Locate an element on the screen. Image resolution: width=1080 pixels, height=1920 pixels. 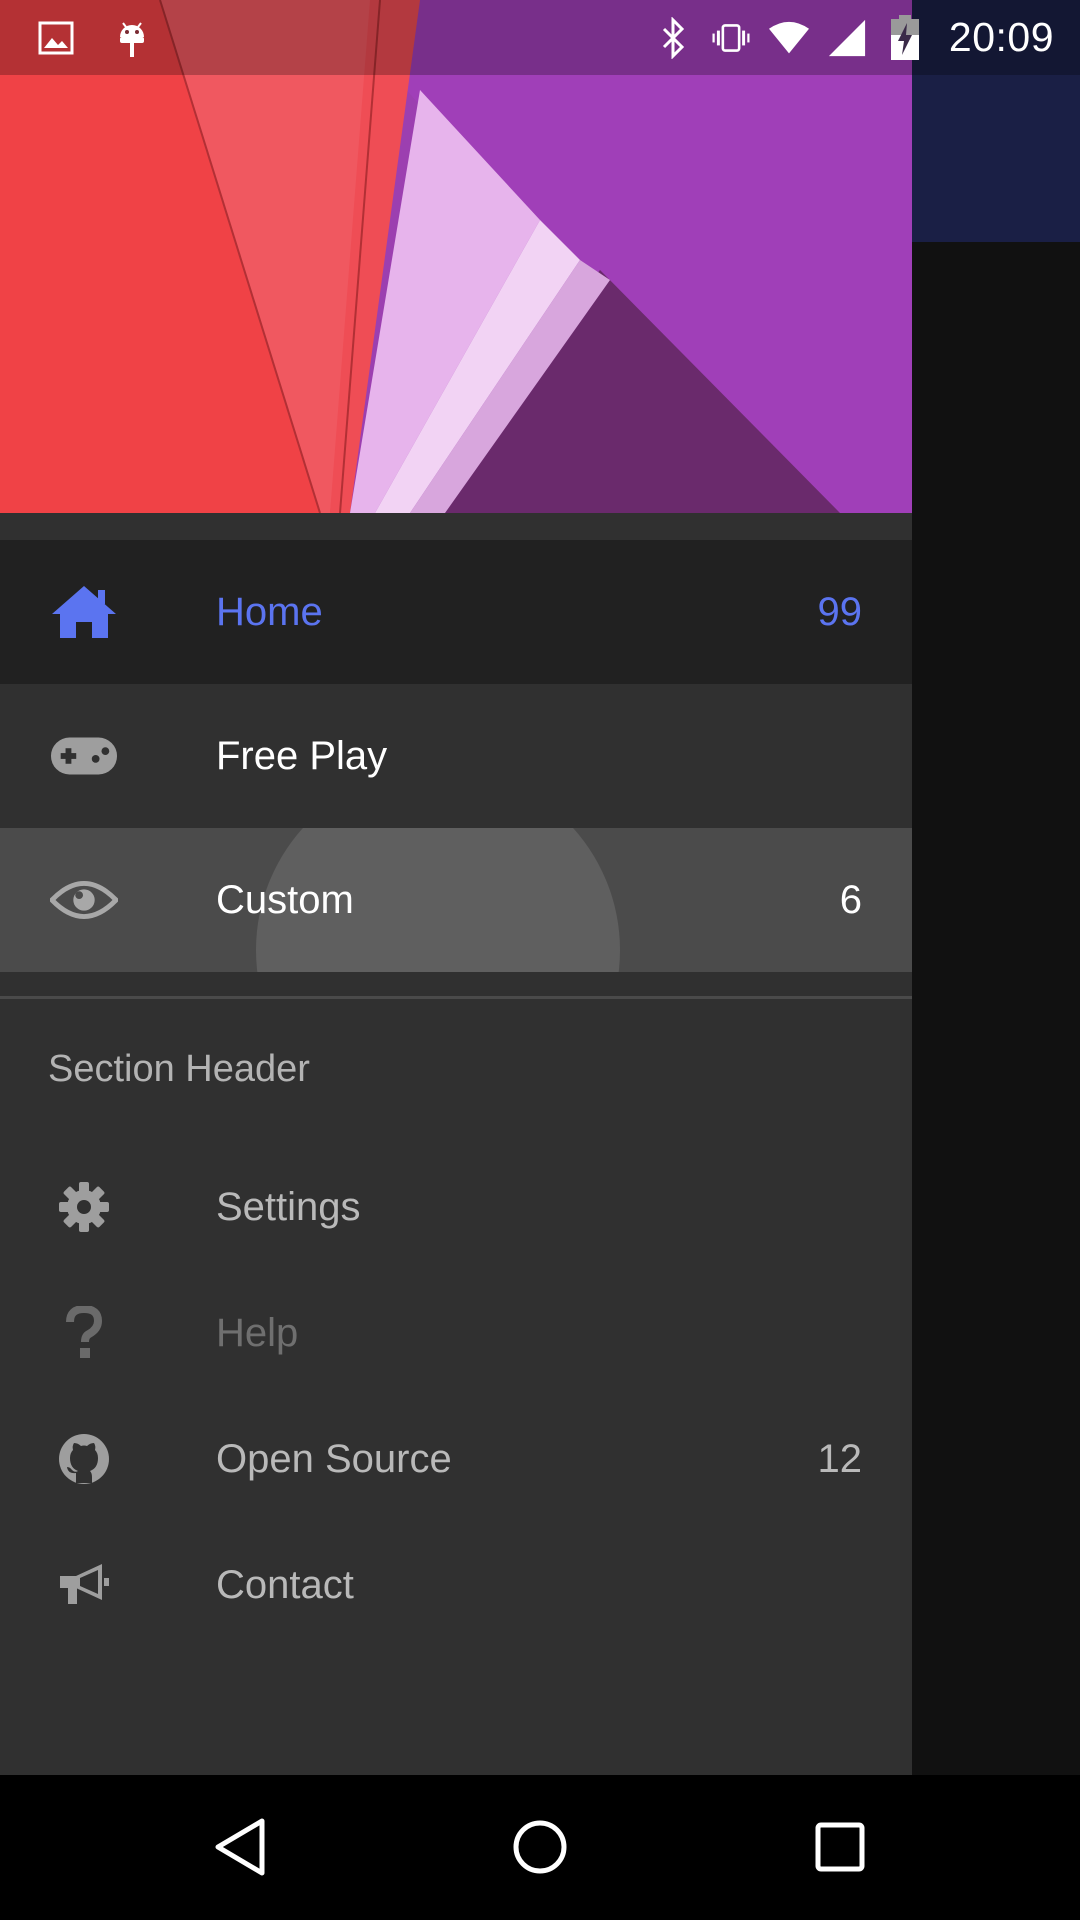
drawer-divider is located at coordinates (456, 997).